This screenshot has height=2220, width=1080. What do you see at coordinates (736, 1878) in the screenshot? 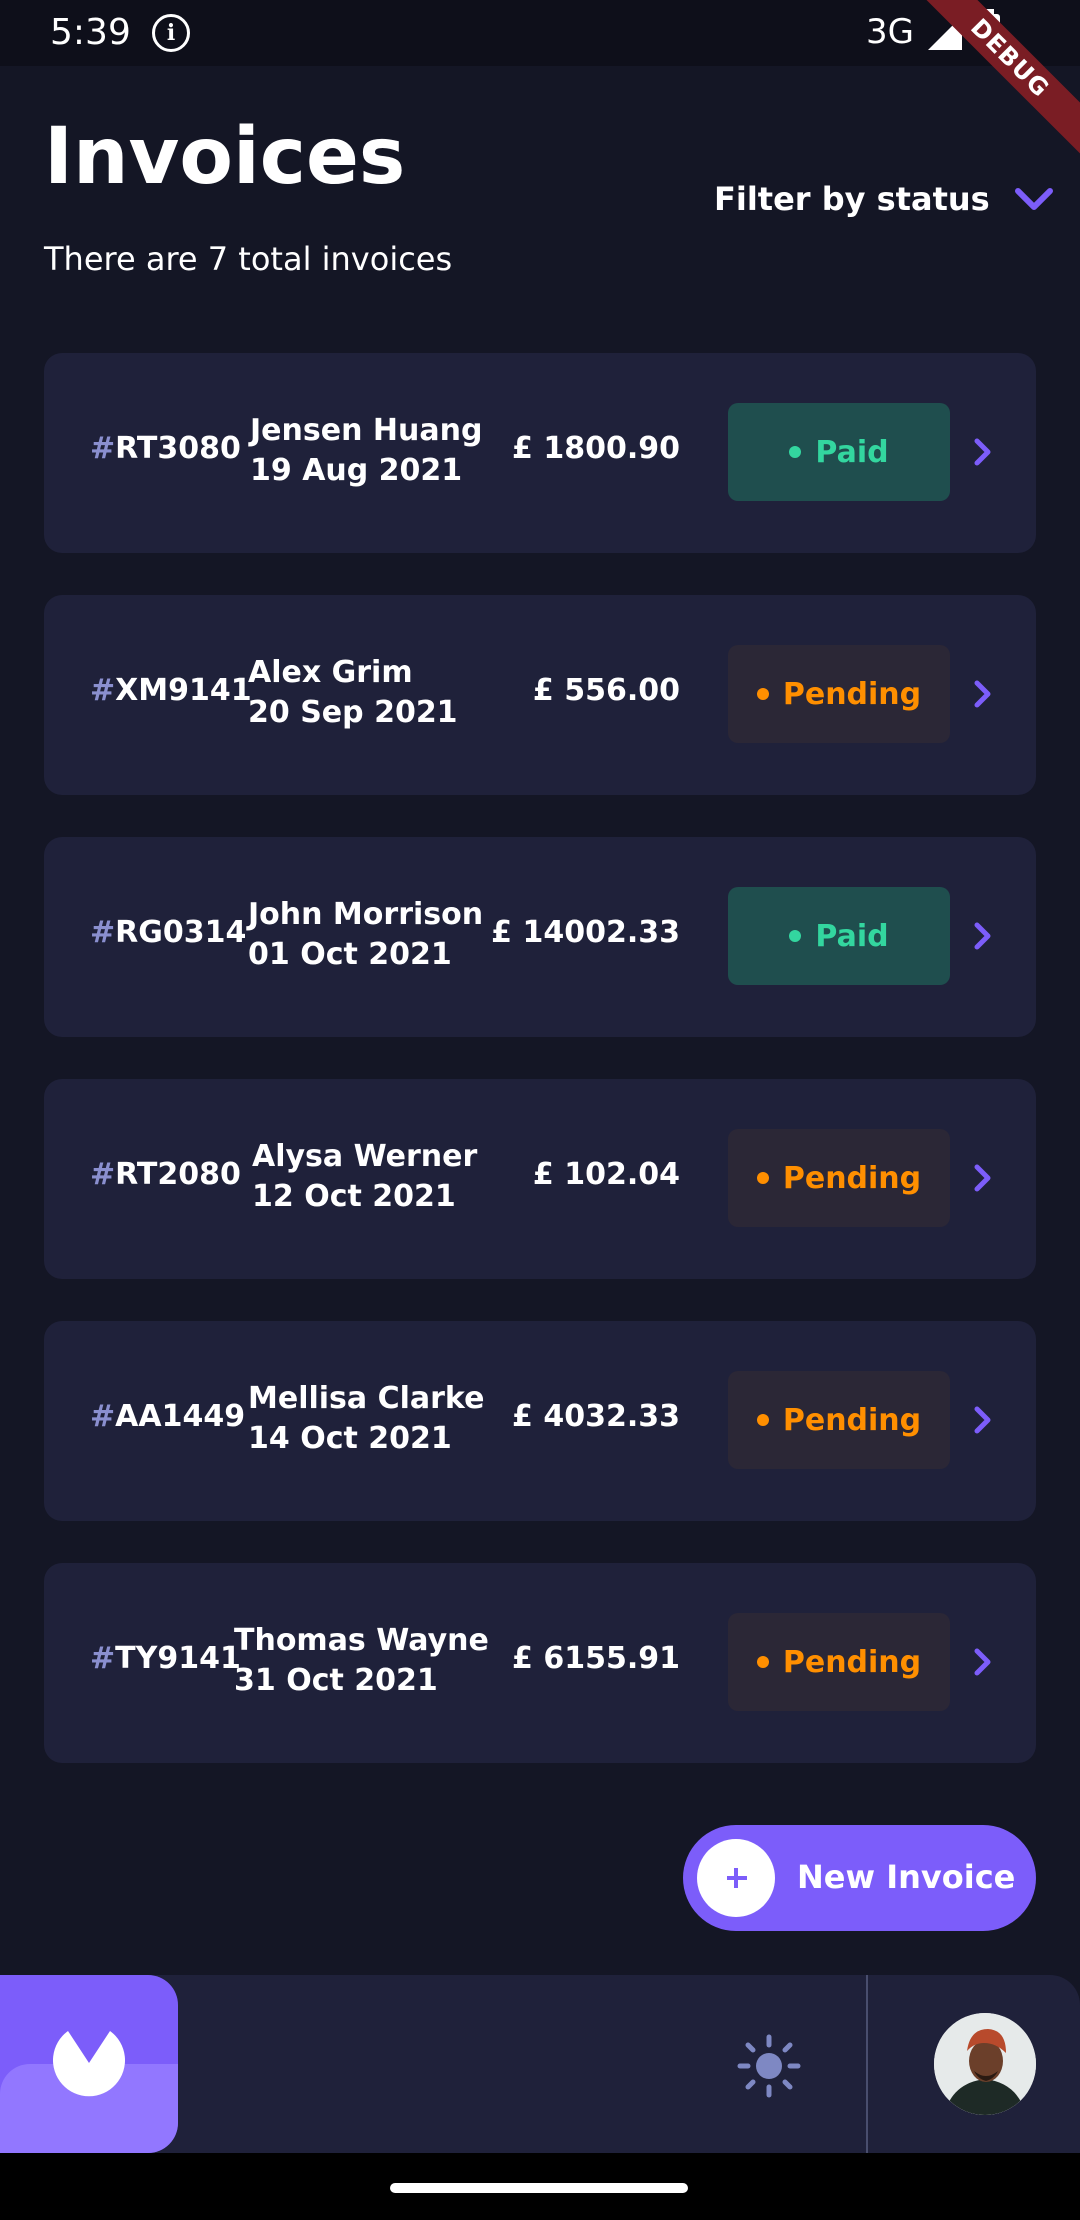
I see `plus-icon` at bounding box center [736, 1878].